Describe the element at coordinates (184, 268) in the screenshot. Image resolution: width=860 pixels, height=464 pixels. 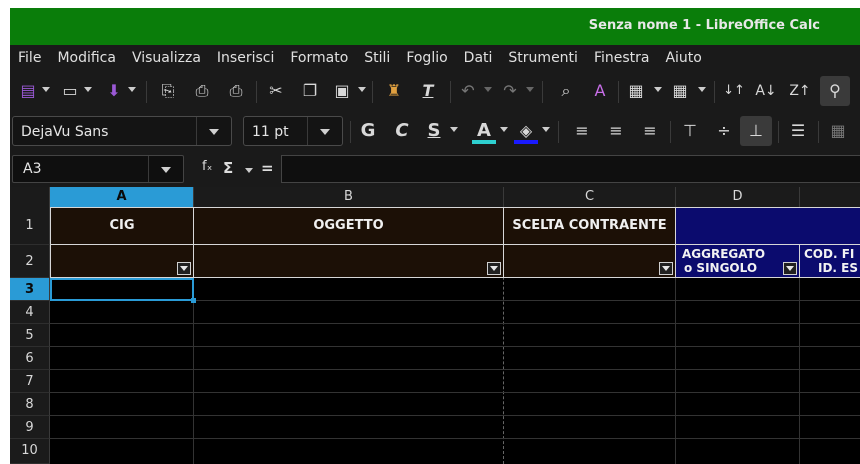
I see `autofilter-a-icon` at that location.